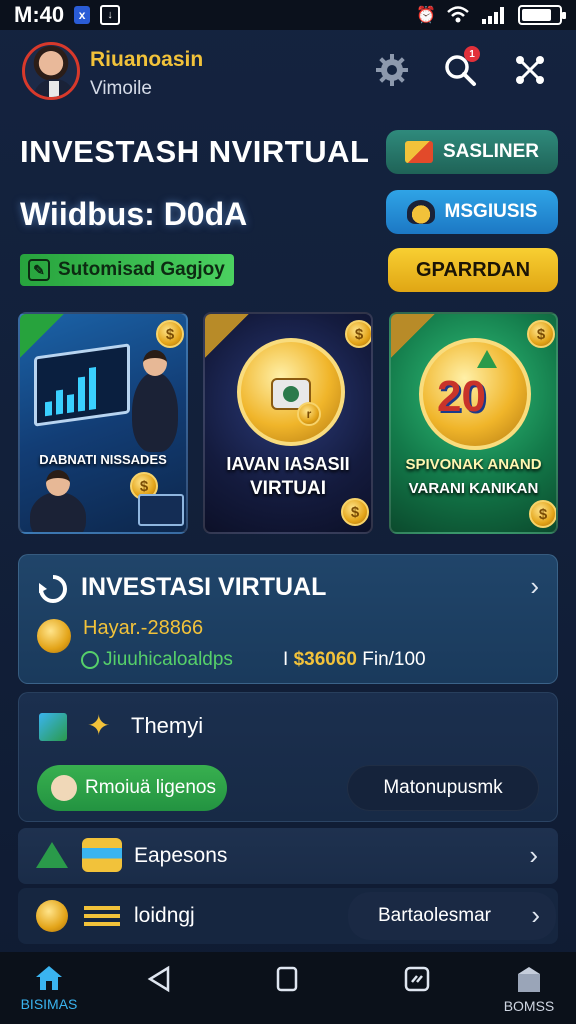 The image size is (576, 1024). I want to click on hero-title: INVESTASH NVIRTUAL, so click(195, 151).